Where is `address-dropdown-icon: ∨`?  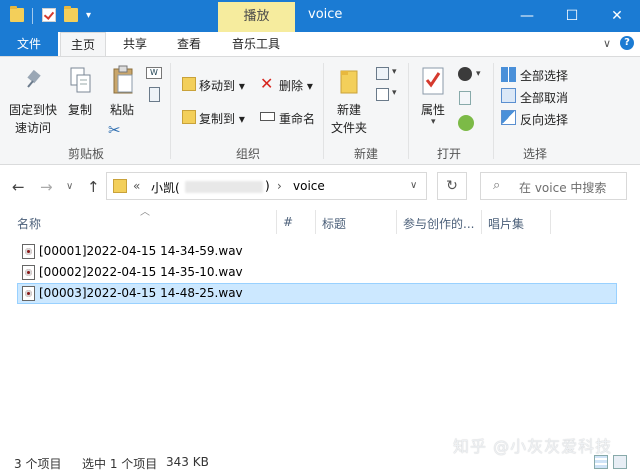
address-dropdown-icon: ∨ is located at coordinates (413, 185).